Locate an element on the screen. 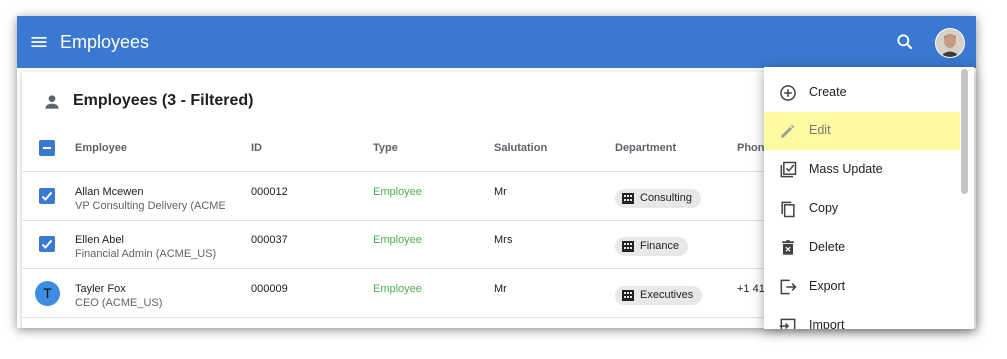  menu-item-mass-update: Mass Update is located at coordinates (862, 170).